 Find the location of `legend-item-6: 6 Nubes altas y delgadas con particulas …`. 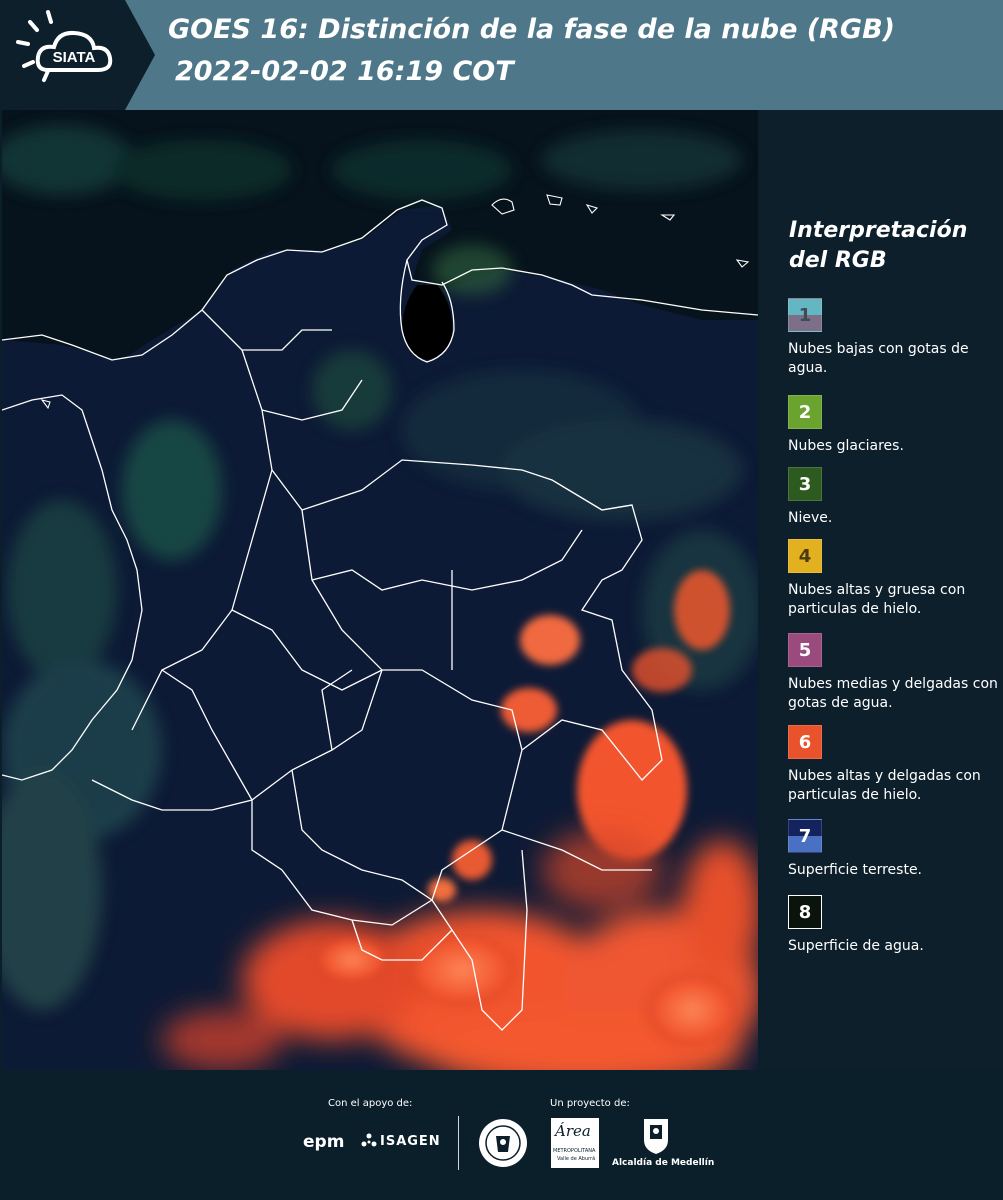

legend-item-6: 6 Nubes altas y delgadas con particulas … is located at coordinates (894, 765).